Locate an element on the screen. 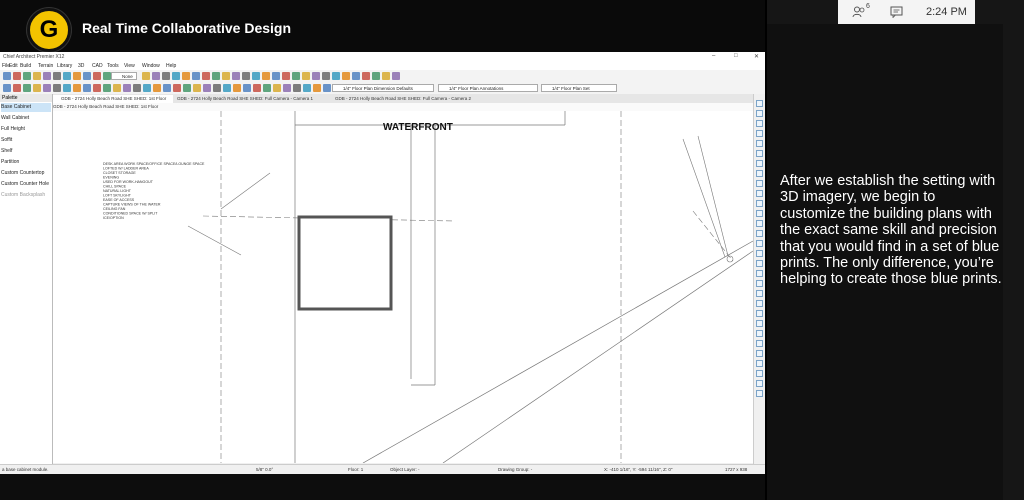  close-button: ✕ is located at coordinates (756, 56).